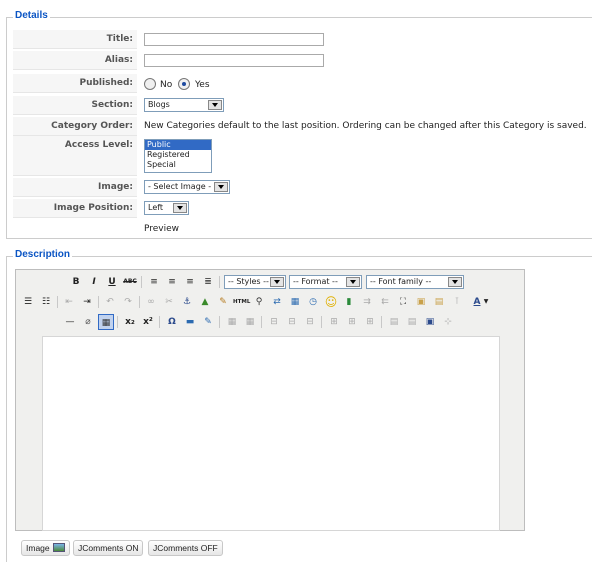  Describe the element at coordinates (110, 302) in the screenshot. I see `undo-icon: ↶` at that location.